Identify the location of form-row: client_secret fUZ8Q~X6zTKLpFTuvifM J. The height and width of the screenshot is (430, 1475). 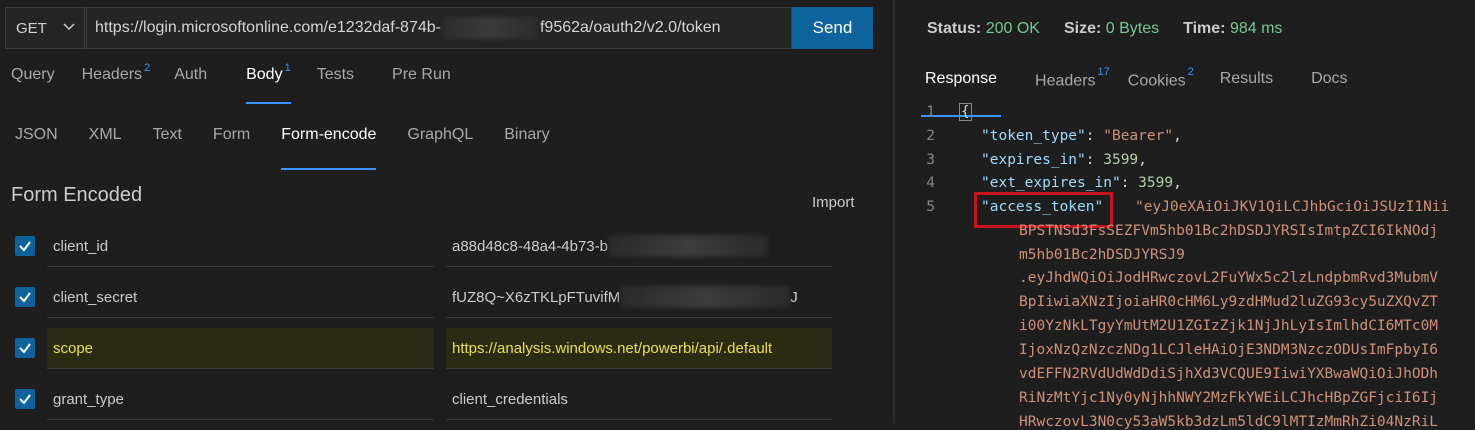
(446, 299).